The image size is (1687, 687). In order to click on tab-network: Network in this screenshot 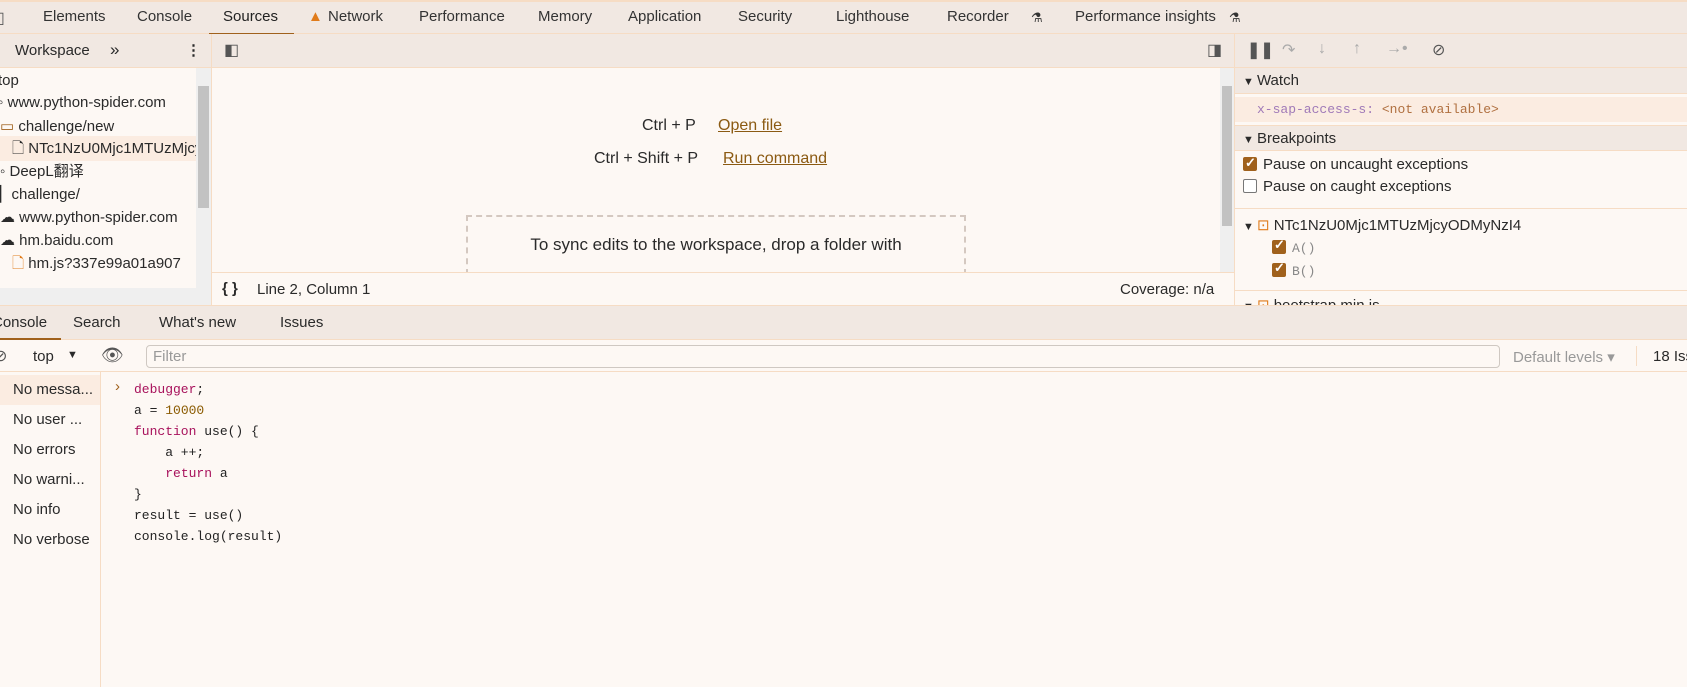, I will do `click(355, 16)`.